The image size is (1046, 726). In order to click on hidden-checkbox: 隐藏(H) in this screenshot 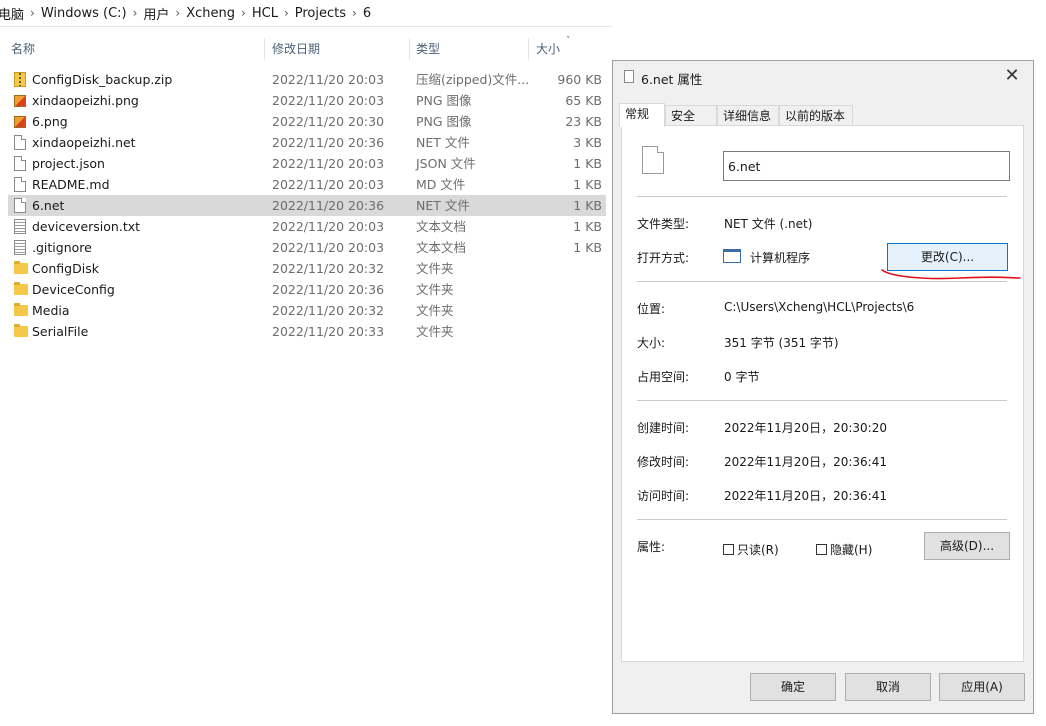, I will do `click(844, 549)`.